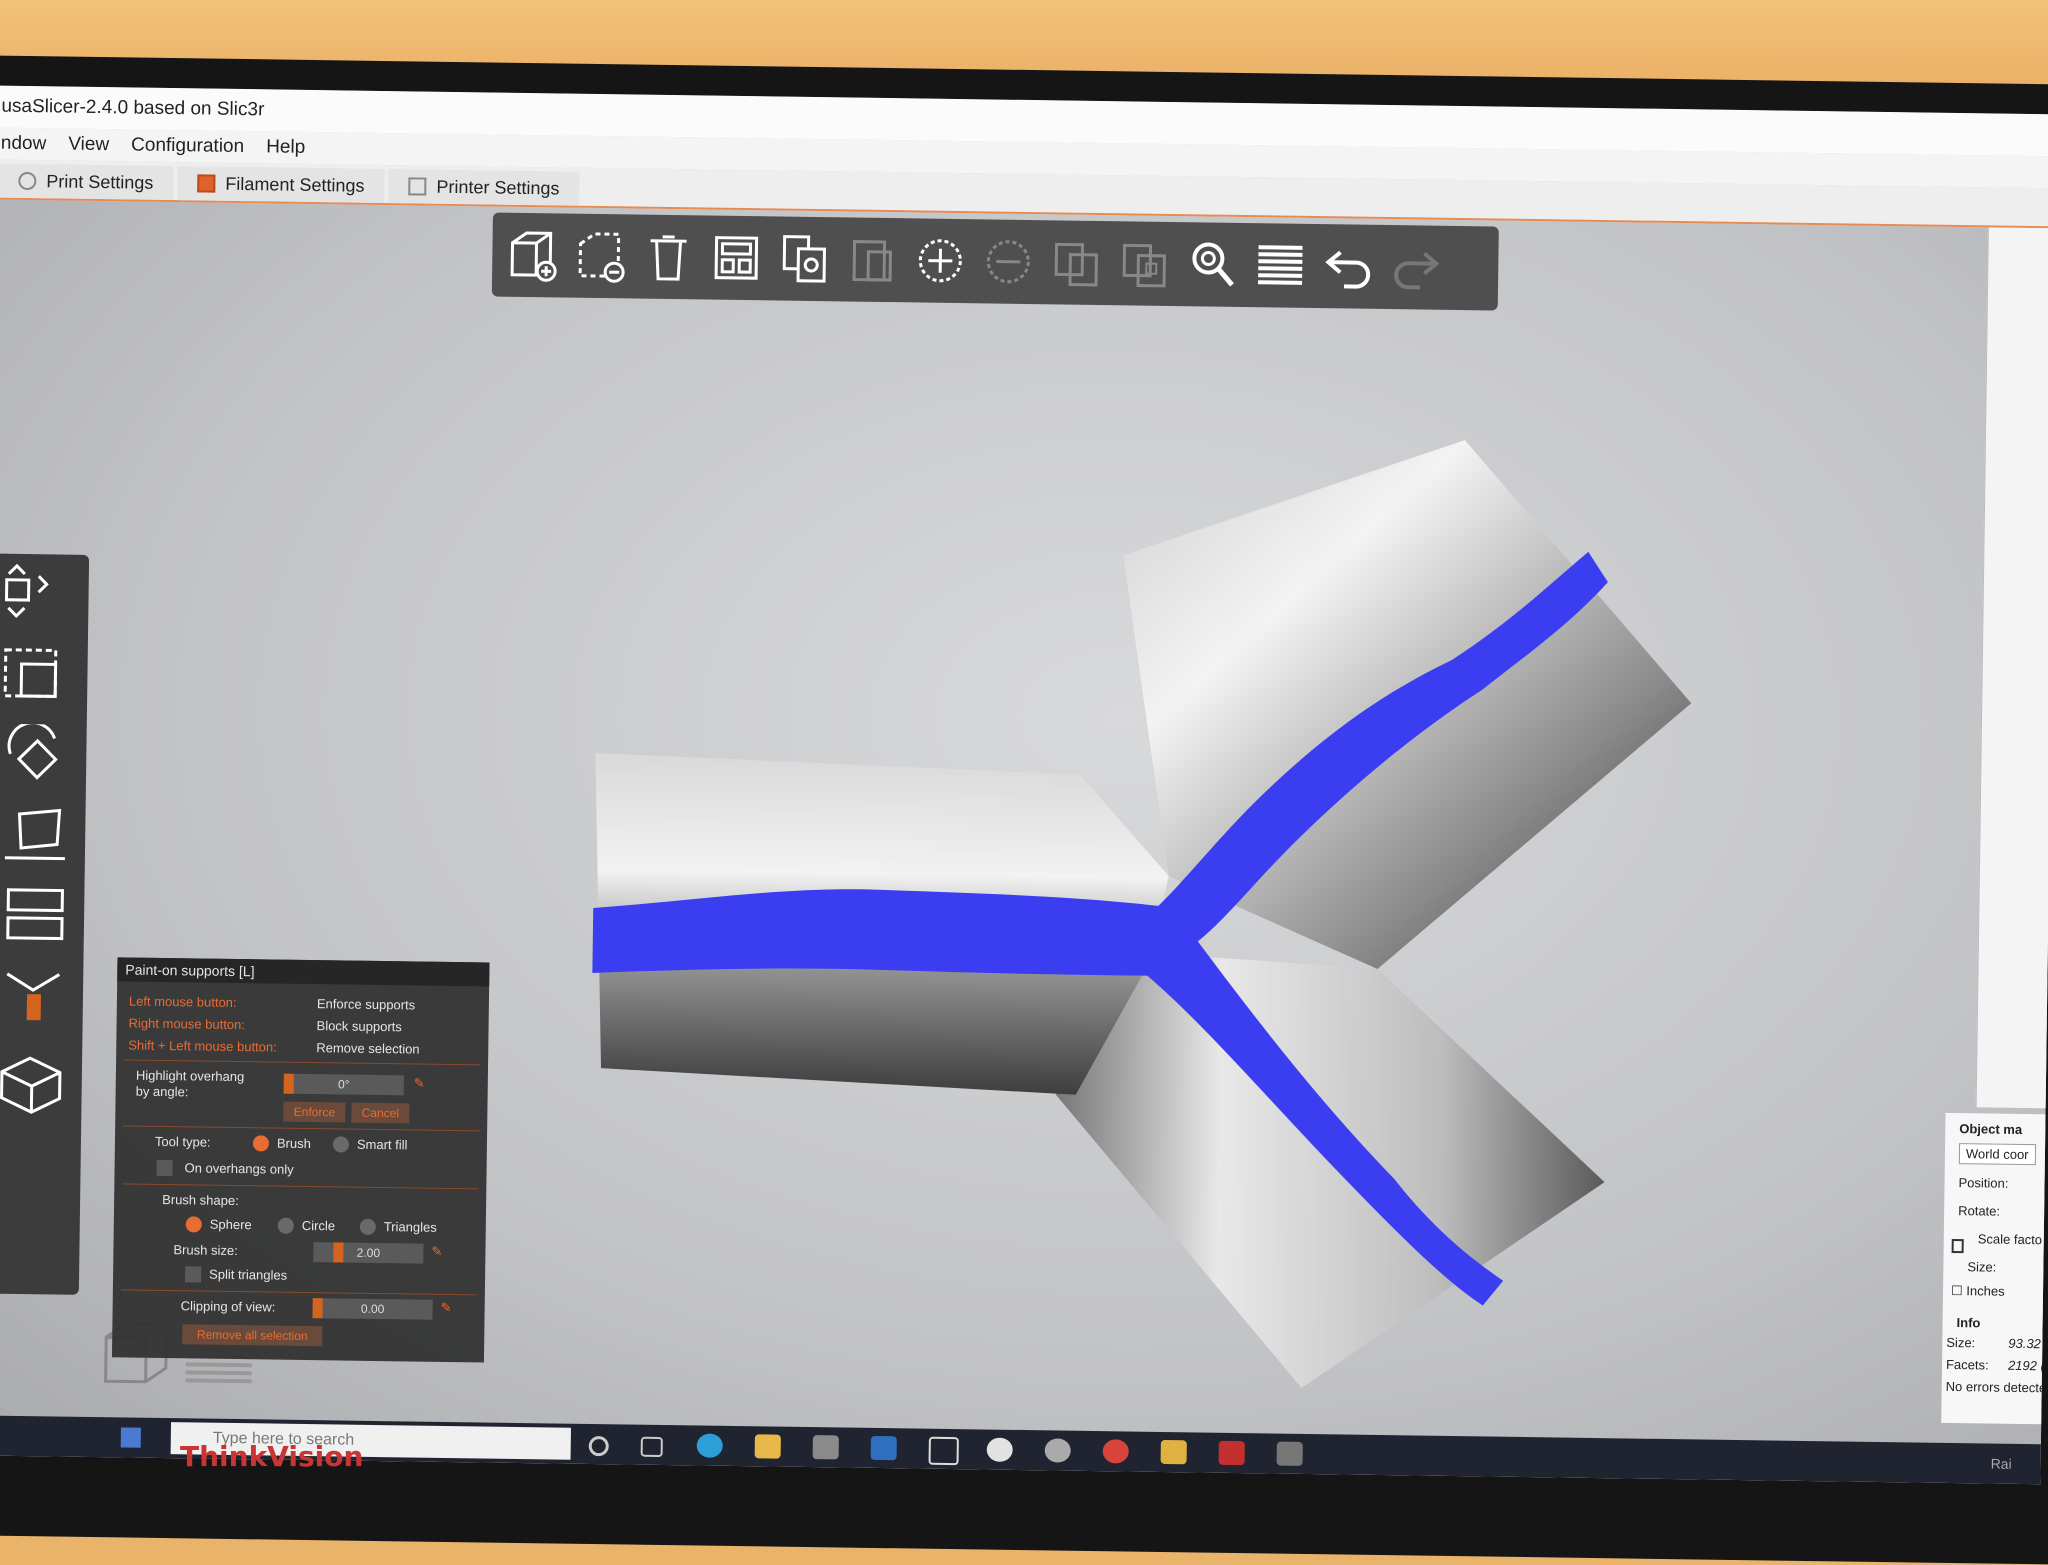 The height and width of the screenshot is (1565, 2048). Describe the element at coordinates (187, 146) in the screenshot. I see `menu-configuration: Configuration` at that location.